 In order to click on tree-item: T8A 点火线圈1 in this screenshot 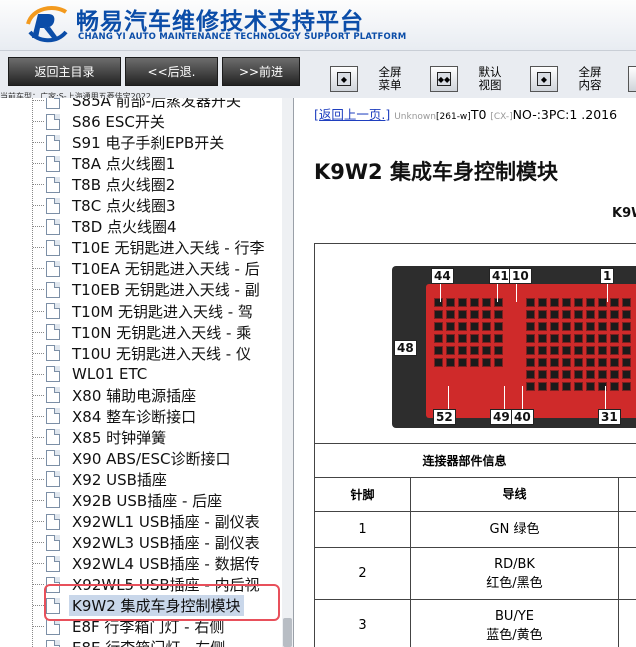, I will do `click(104, 163)`.